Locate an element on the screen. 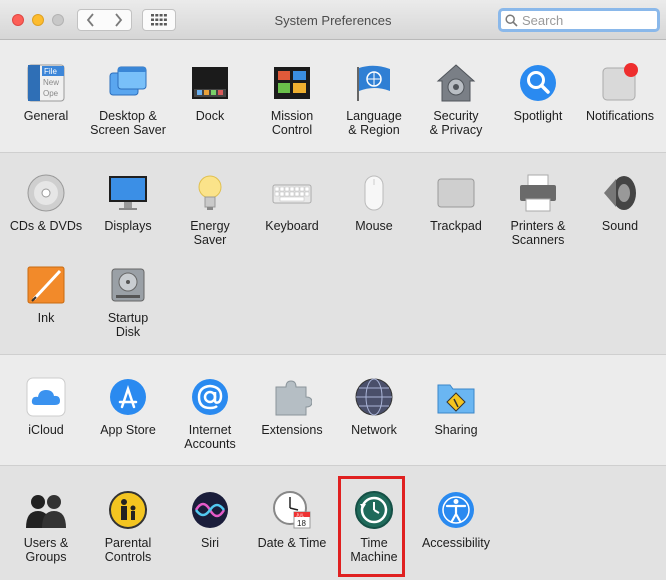 The height and width of the screenshot is (580, 666). close-window-button is located at coordinates (18, 20).